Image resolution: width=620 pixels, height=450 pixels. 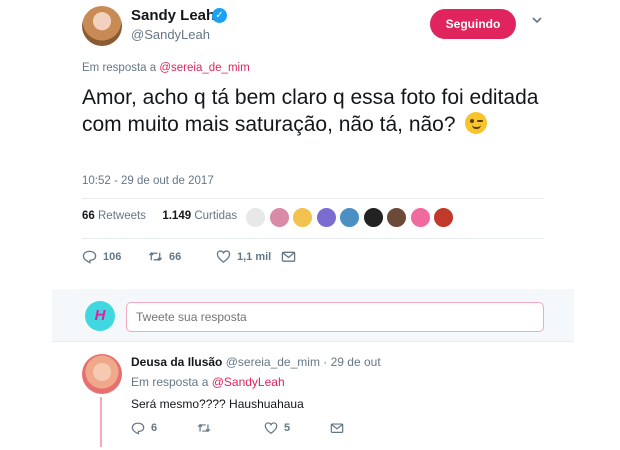 I want to click on current-user-avatar: H, so click(x=100, y=316).